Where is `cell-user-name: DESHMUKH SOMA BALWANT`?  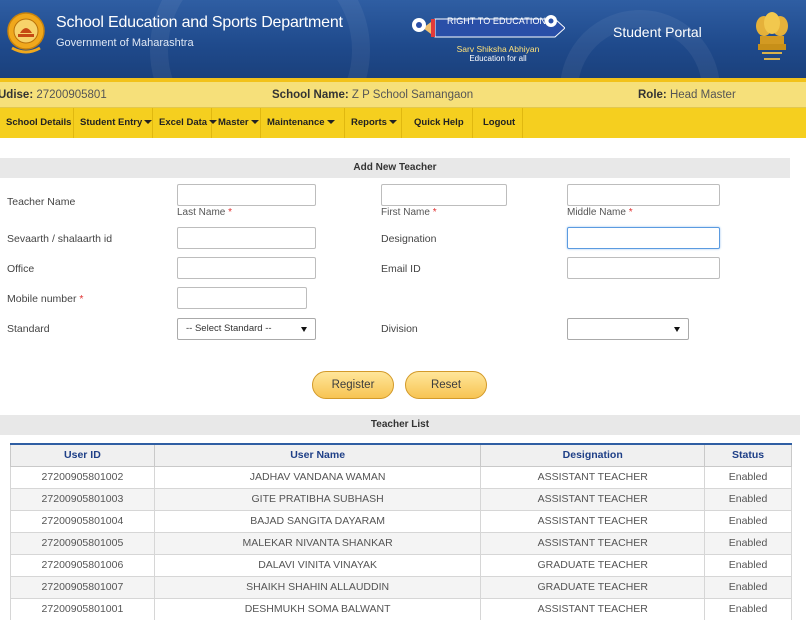
cell-user-name: DESHMUKH SOMA BALWANT is located at coordinates (317, 608).